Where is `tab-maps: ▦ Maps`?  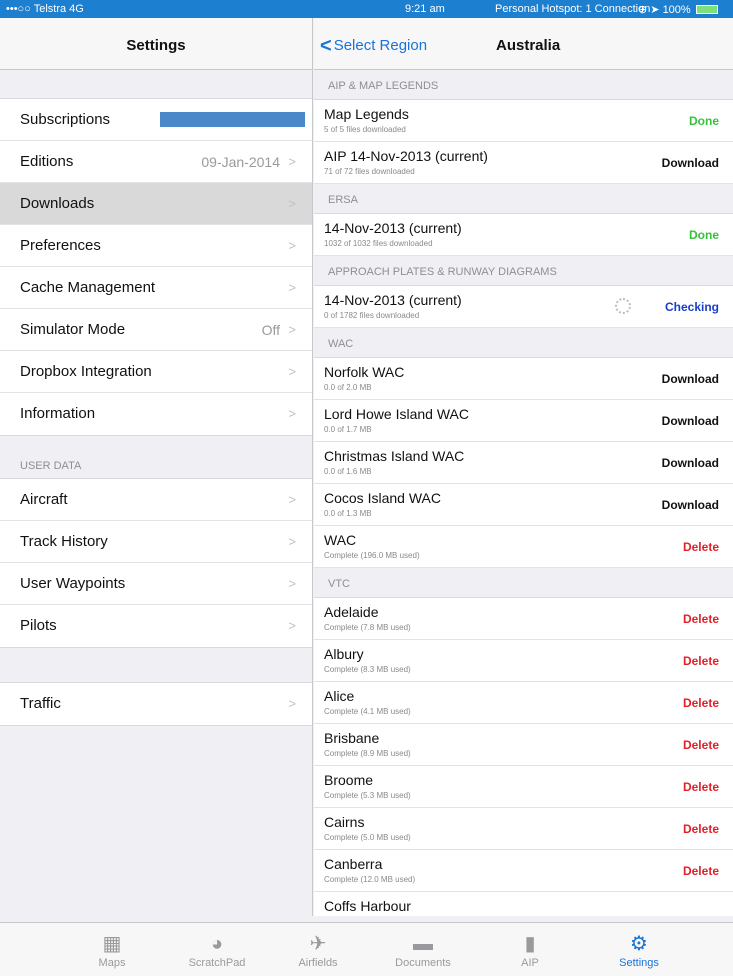
tab-maps: ▦ Maps is located at coordinates (112, 950).